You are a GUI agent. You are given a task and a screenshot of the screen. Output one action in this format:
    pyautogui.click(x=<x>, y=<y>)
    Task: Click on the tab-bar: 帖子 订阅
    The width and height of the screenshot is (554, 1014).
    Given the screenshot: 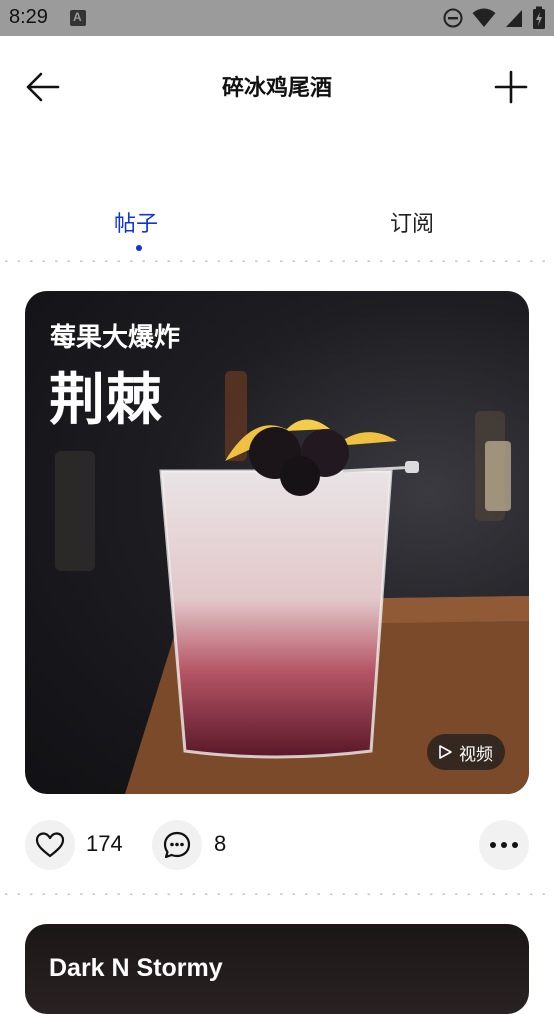 What is the action you would take?
    pyautogui.click(x=277, y=226)
    